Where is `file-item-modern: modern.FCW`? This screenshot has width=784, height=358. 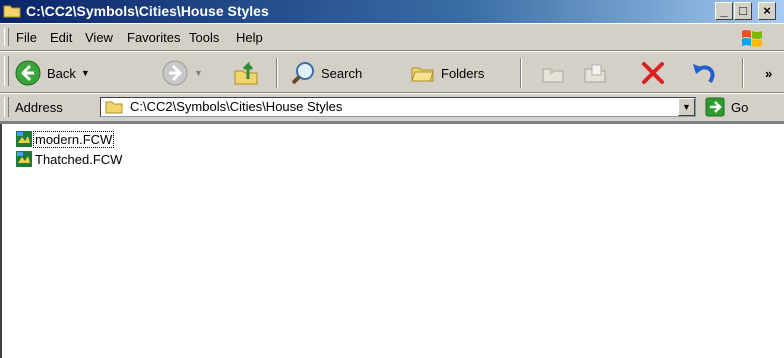 file-item-modern: modern.FCW is located at coordinates (65, 139).